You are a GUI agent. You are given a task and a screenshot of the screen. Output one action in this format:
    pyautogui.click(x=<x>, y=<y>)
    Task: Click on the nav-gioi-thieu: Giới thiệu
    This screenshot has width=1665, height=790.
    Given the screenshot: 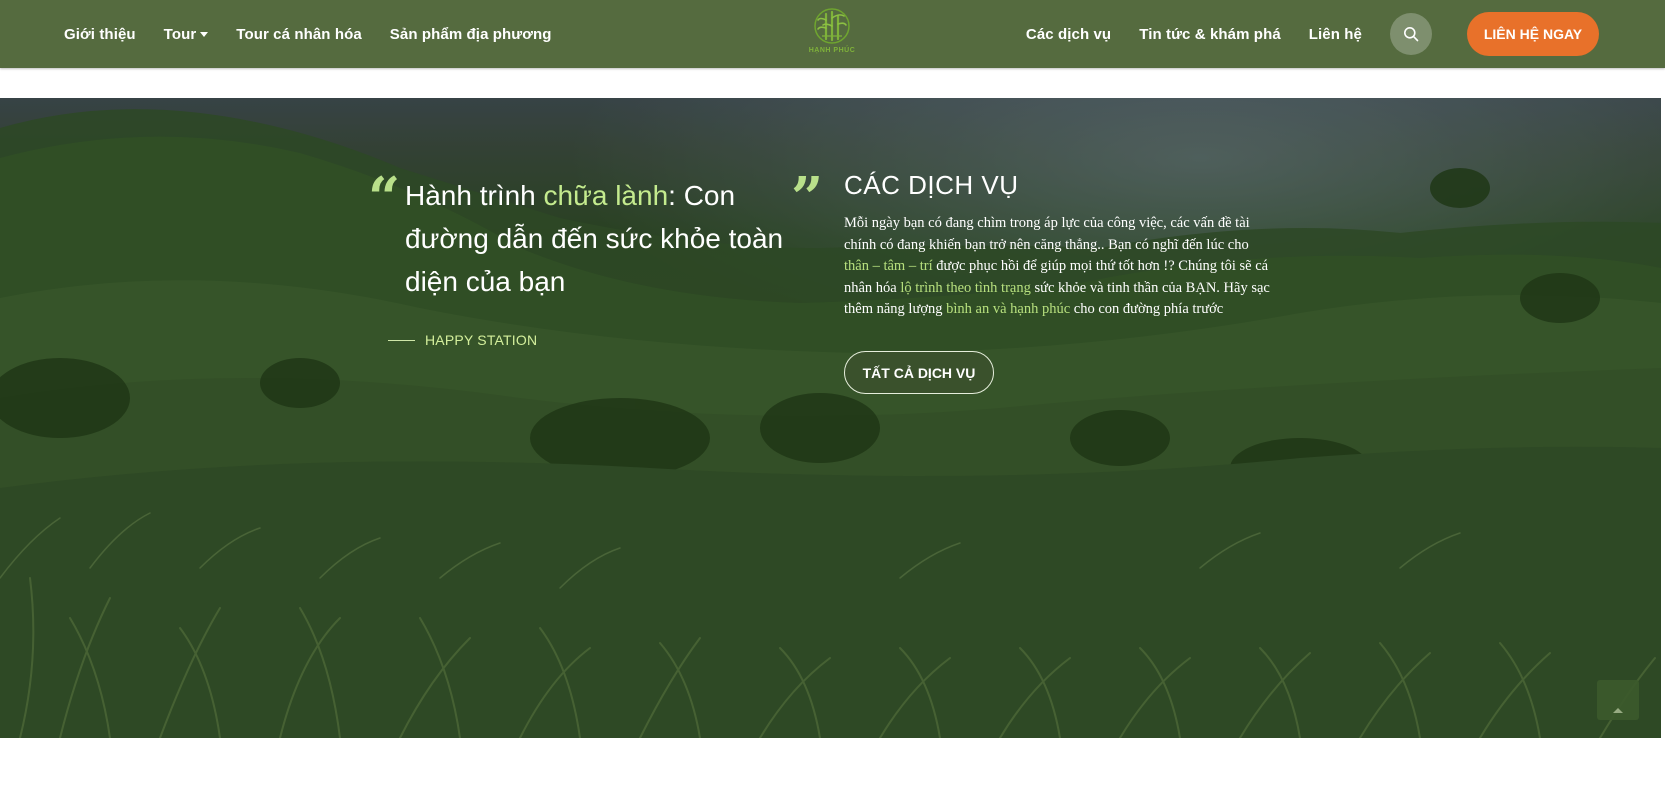 What is the action you would take?
    pyautogui.click(x=100, y=34)
    